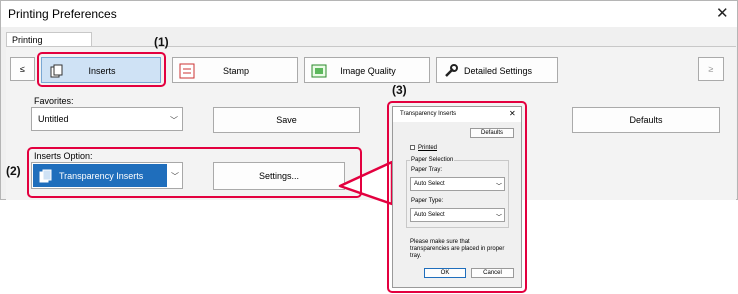 The width and height of the screenshot is (738, 294). I want to click on paper-type-value: Auto Select, so click(429, 215).